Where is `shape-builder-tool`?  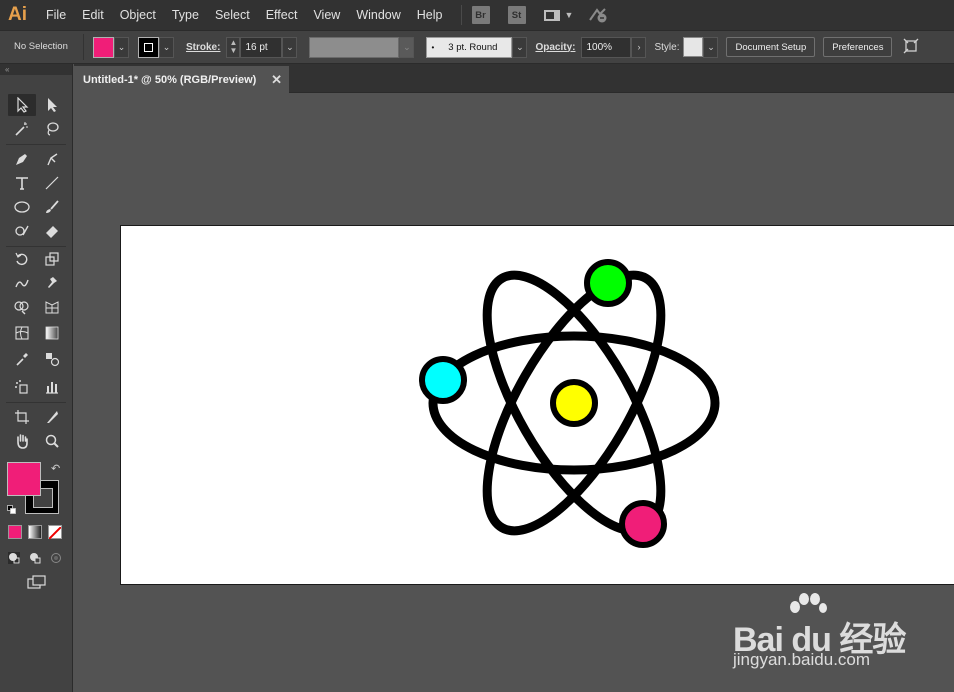 shape-builder-tool is located at coordinates (22, 307).